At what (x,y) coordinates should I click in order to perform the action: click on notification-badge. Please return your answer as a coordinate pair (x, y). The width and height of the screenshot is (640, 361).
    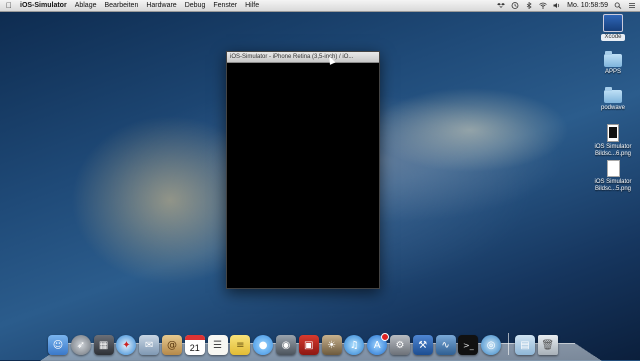
    Looking at the image, I should click on (385, 337).